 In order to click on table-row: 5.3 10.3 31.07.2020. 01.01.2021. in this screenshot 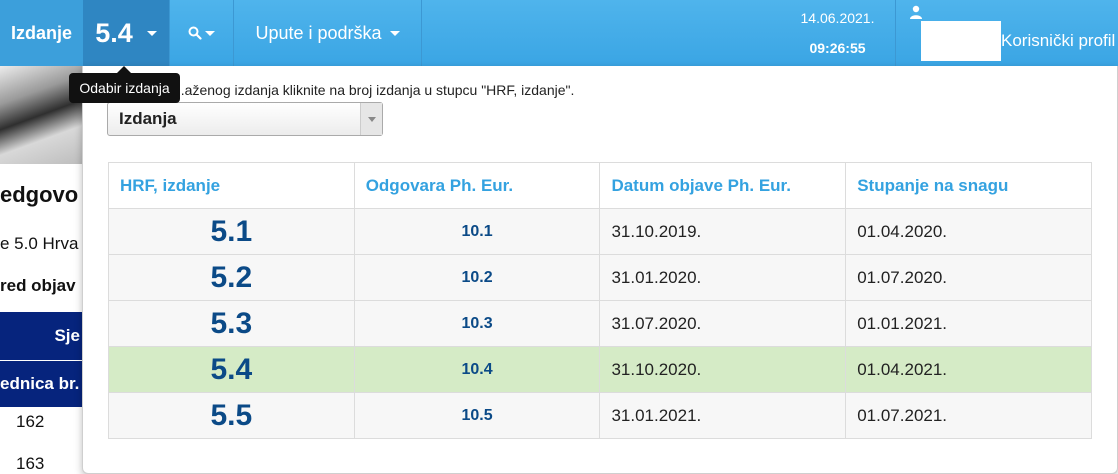, I will do `click(600, 323)`.